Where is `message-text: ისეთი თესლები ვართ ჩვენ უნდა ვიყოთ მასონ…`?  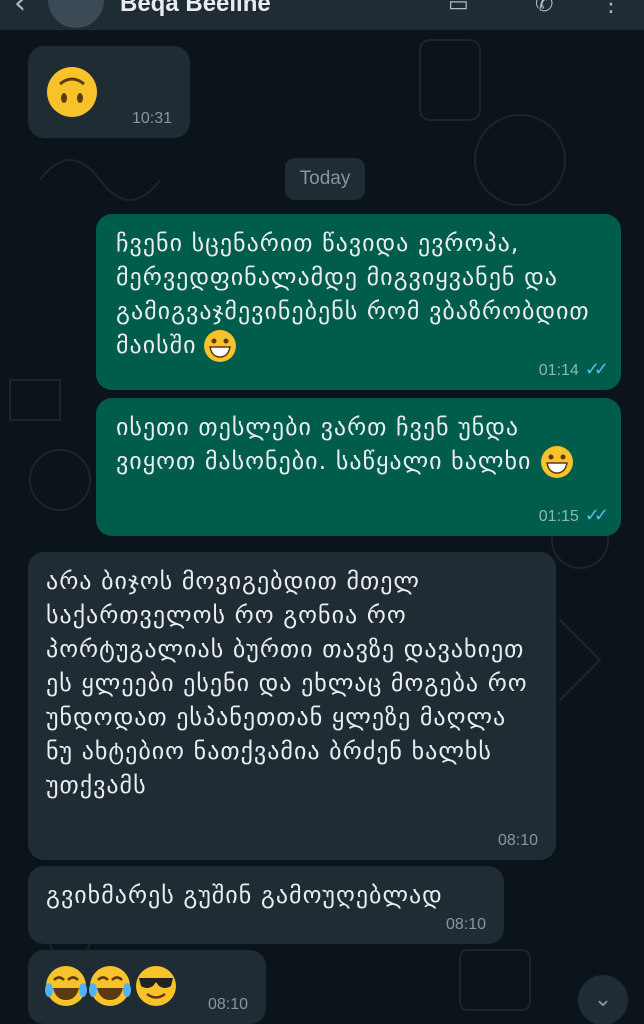 message-text: ისეთი თესლები ვართ ჩვენ უნდა ვიყოთ მასონ… is located at coordinates (358, 444).